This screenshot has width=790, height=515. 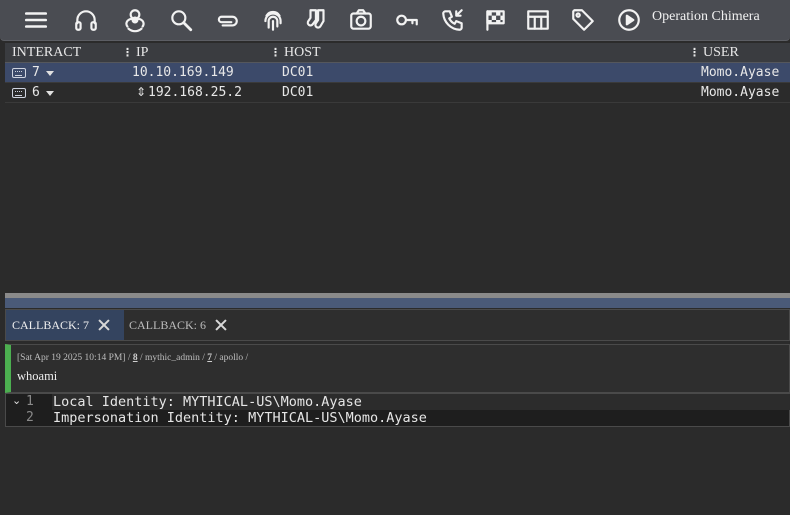 I want to click on callback-ip: 192.168.25.2, so click(x=195, y=92).